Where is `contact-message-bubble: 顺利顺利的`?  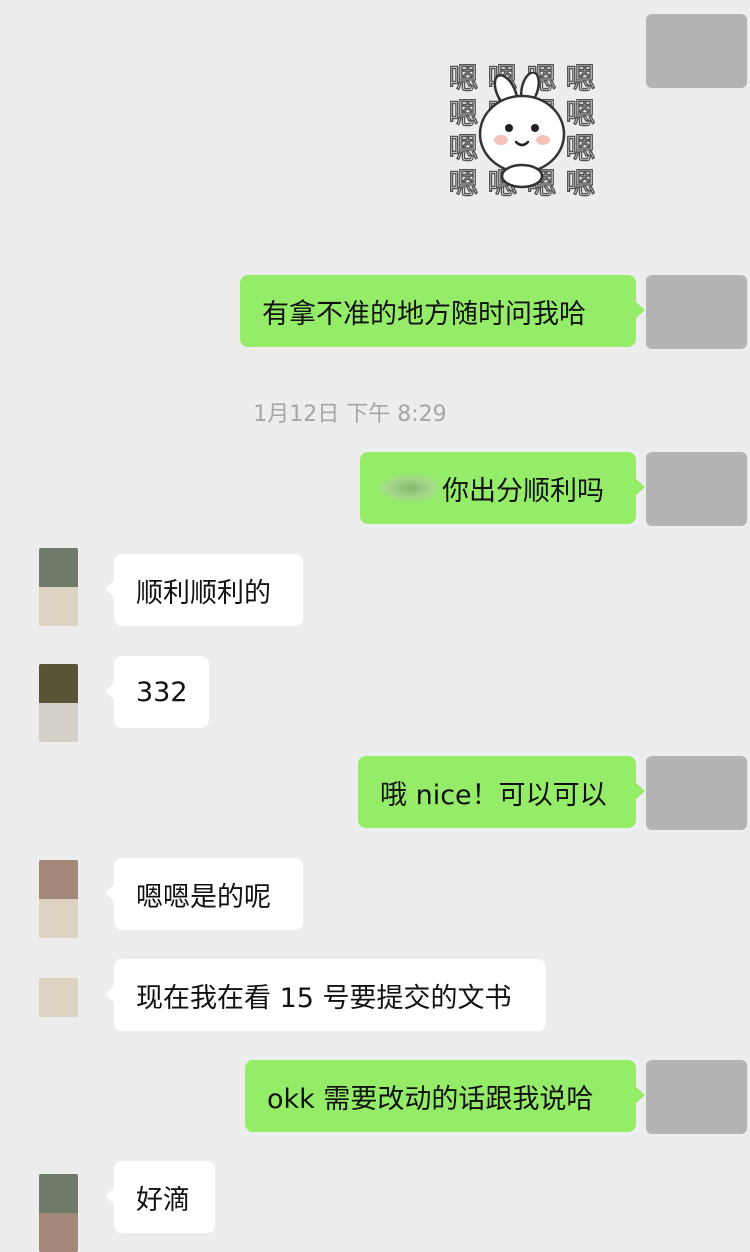 contact-message-bubble: 顺利顺利的 is located at coordinates (204, 590).